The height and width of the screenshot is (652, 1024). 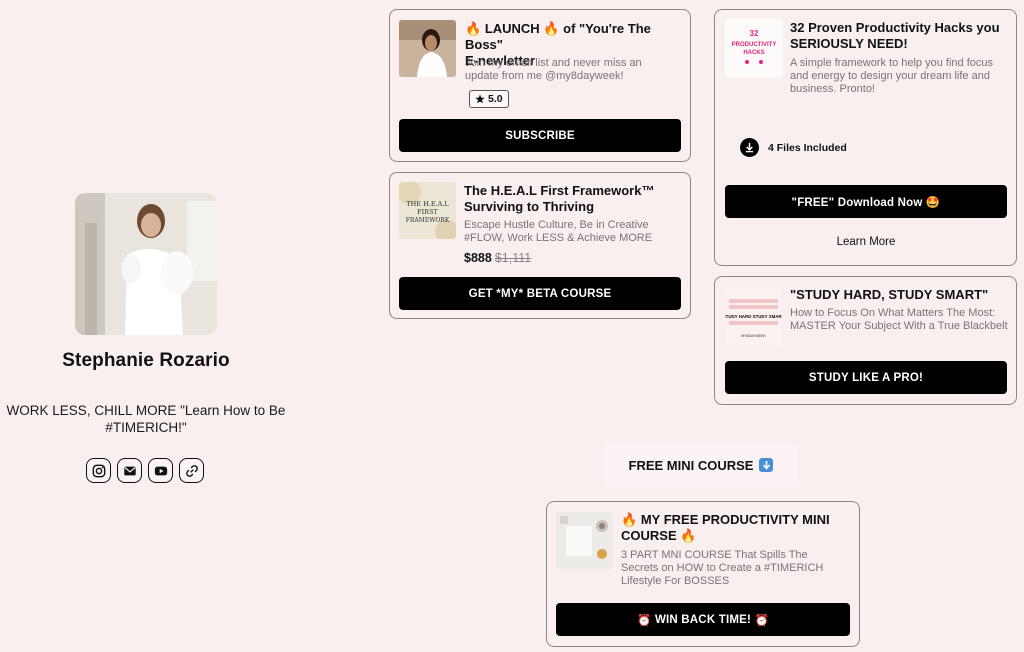 I want to click on download-icon, so click(x=749, y=147).